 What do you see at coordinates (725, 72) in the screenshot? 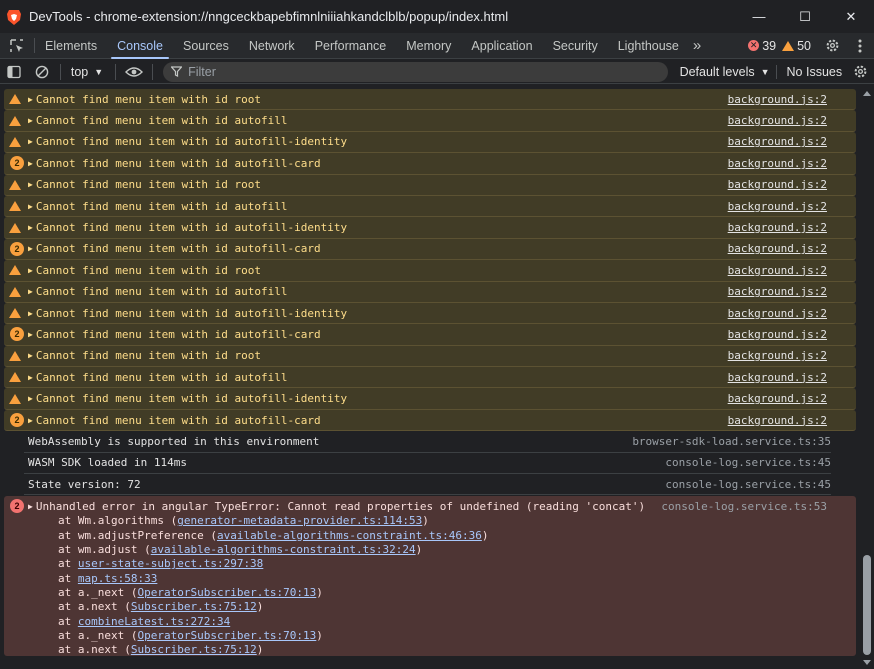
I see `log-levels-dropdown: Default levels ▼` at bounding box center [725, 72].